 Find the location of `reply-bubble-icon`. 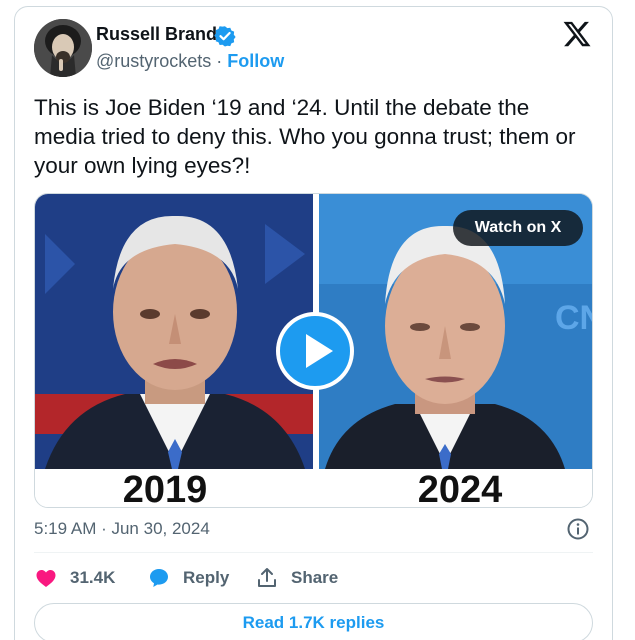

reply-bubble-icon is located at coordinates (159, 578).